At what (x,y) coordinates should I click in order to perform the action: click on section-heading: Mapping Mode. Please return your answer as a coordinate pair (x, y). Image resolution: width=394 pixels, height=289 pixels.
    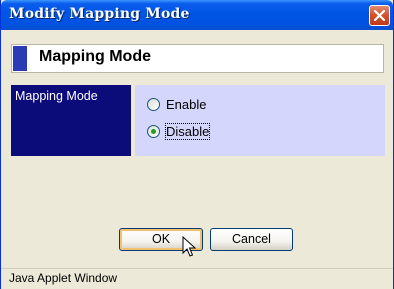
    Looking at the image, I should click on (95, 56).